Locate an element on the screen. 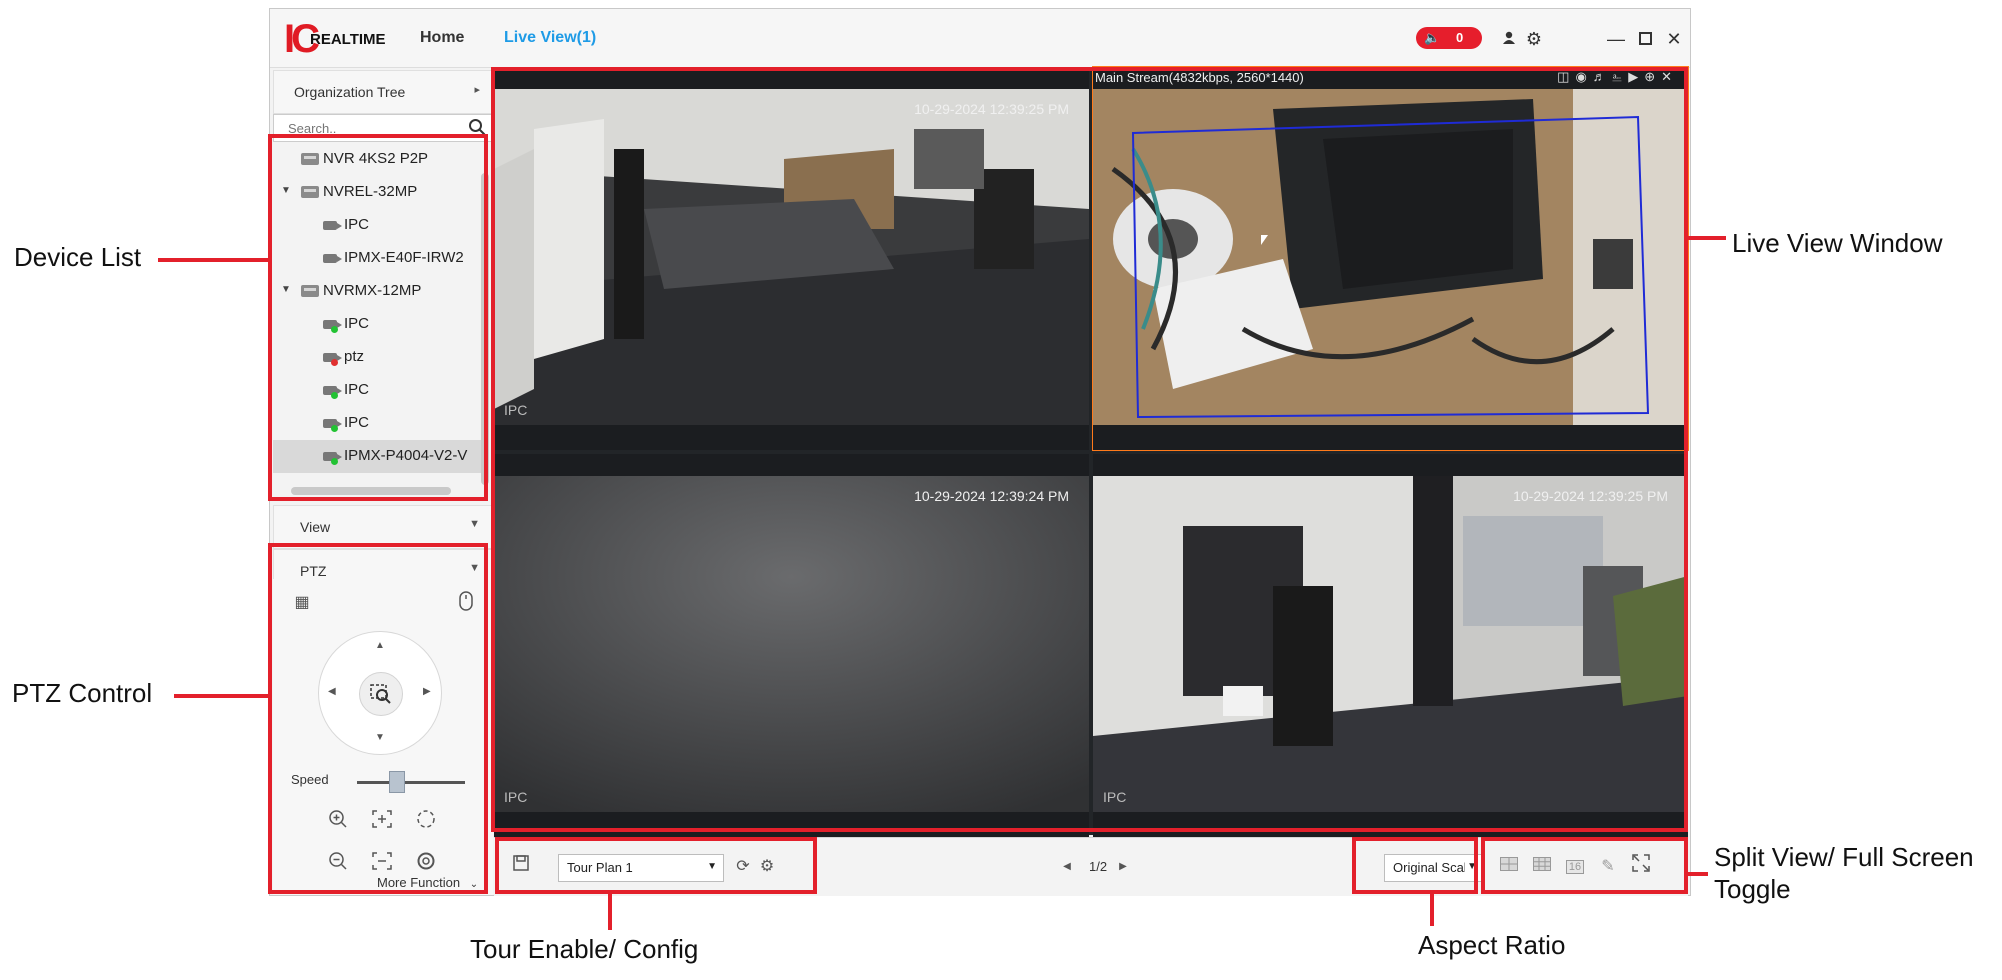 The width and height of the screenshot is (2002, 980). ptz-control-leader is located at coordinates (221, 696).